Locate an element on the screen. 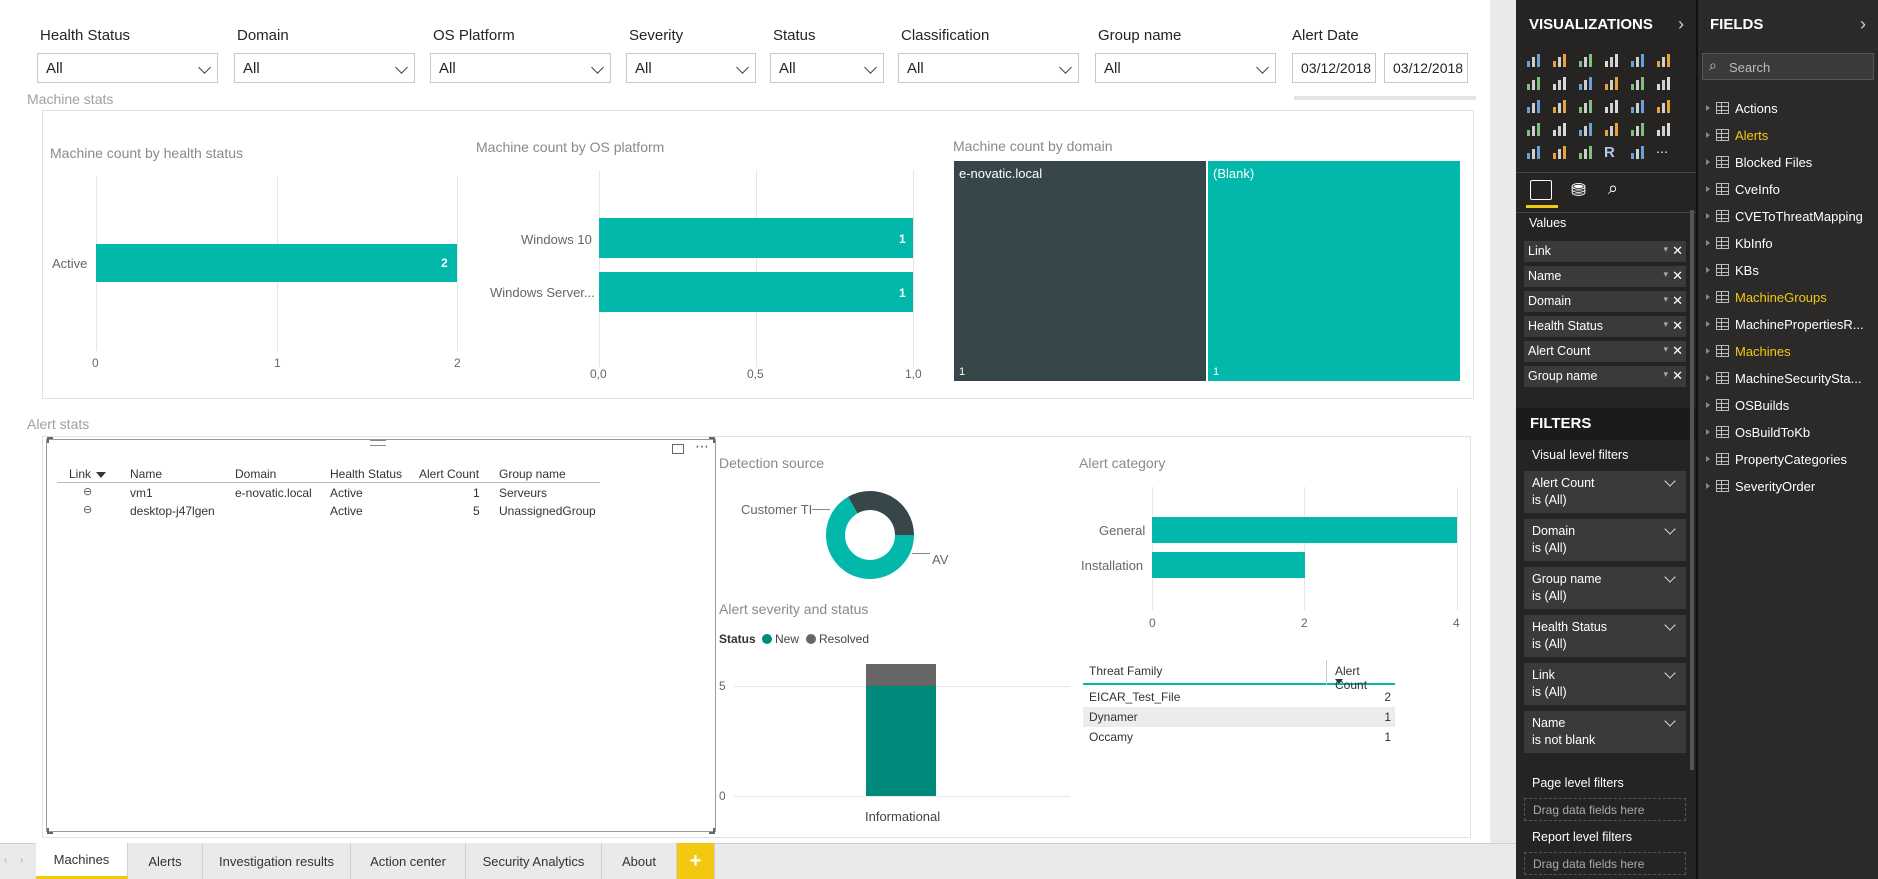  tab-scroll-right-icon: › is located at coordinates (21, 860).